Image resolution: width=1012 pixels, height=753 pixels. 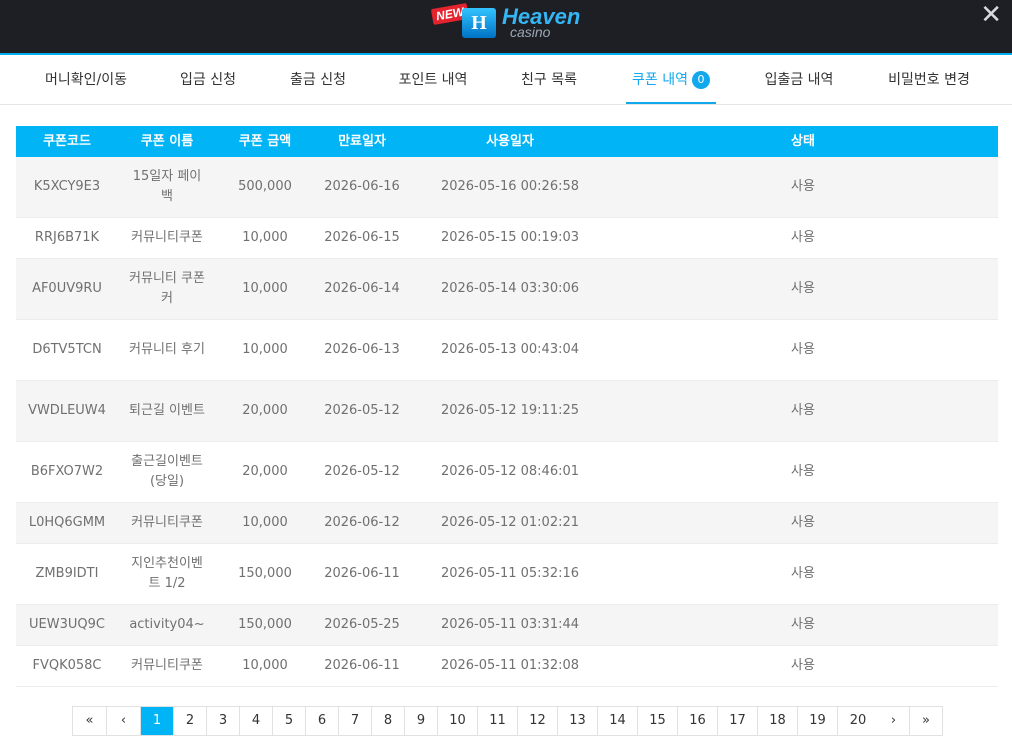 What do you see at coordinates (318, 80) in the screenshot?
I see `tab-withdraw-request: 출금 신청` at bounding box center [318, 80].